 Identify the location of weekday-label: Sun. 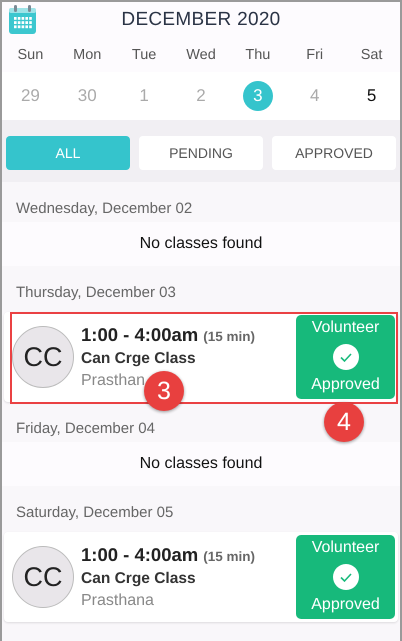
(30, 55).